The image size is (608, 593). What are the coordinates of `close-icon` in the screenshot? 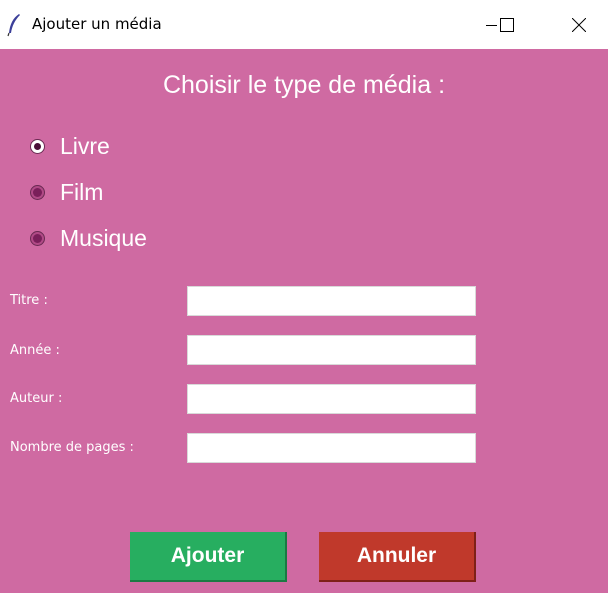 It's located at (579, 24).